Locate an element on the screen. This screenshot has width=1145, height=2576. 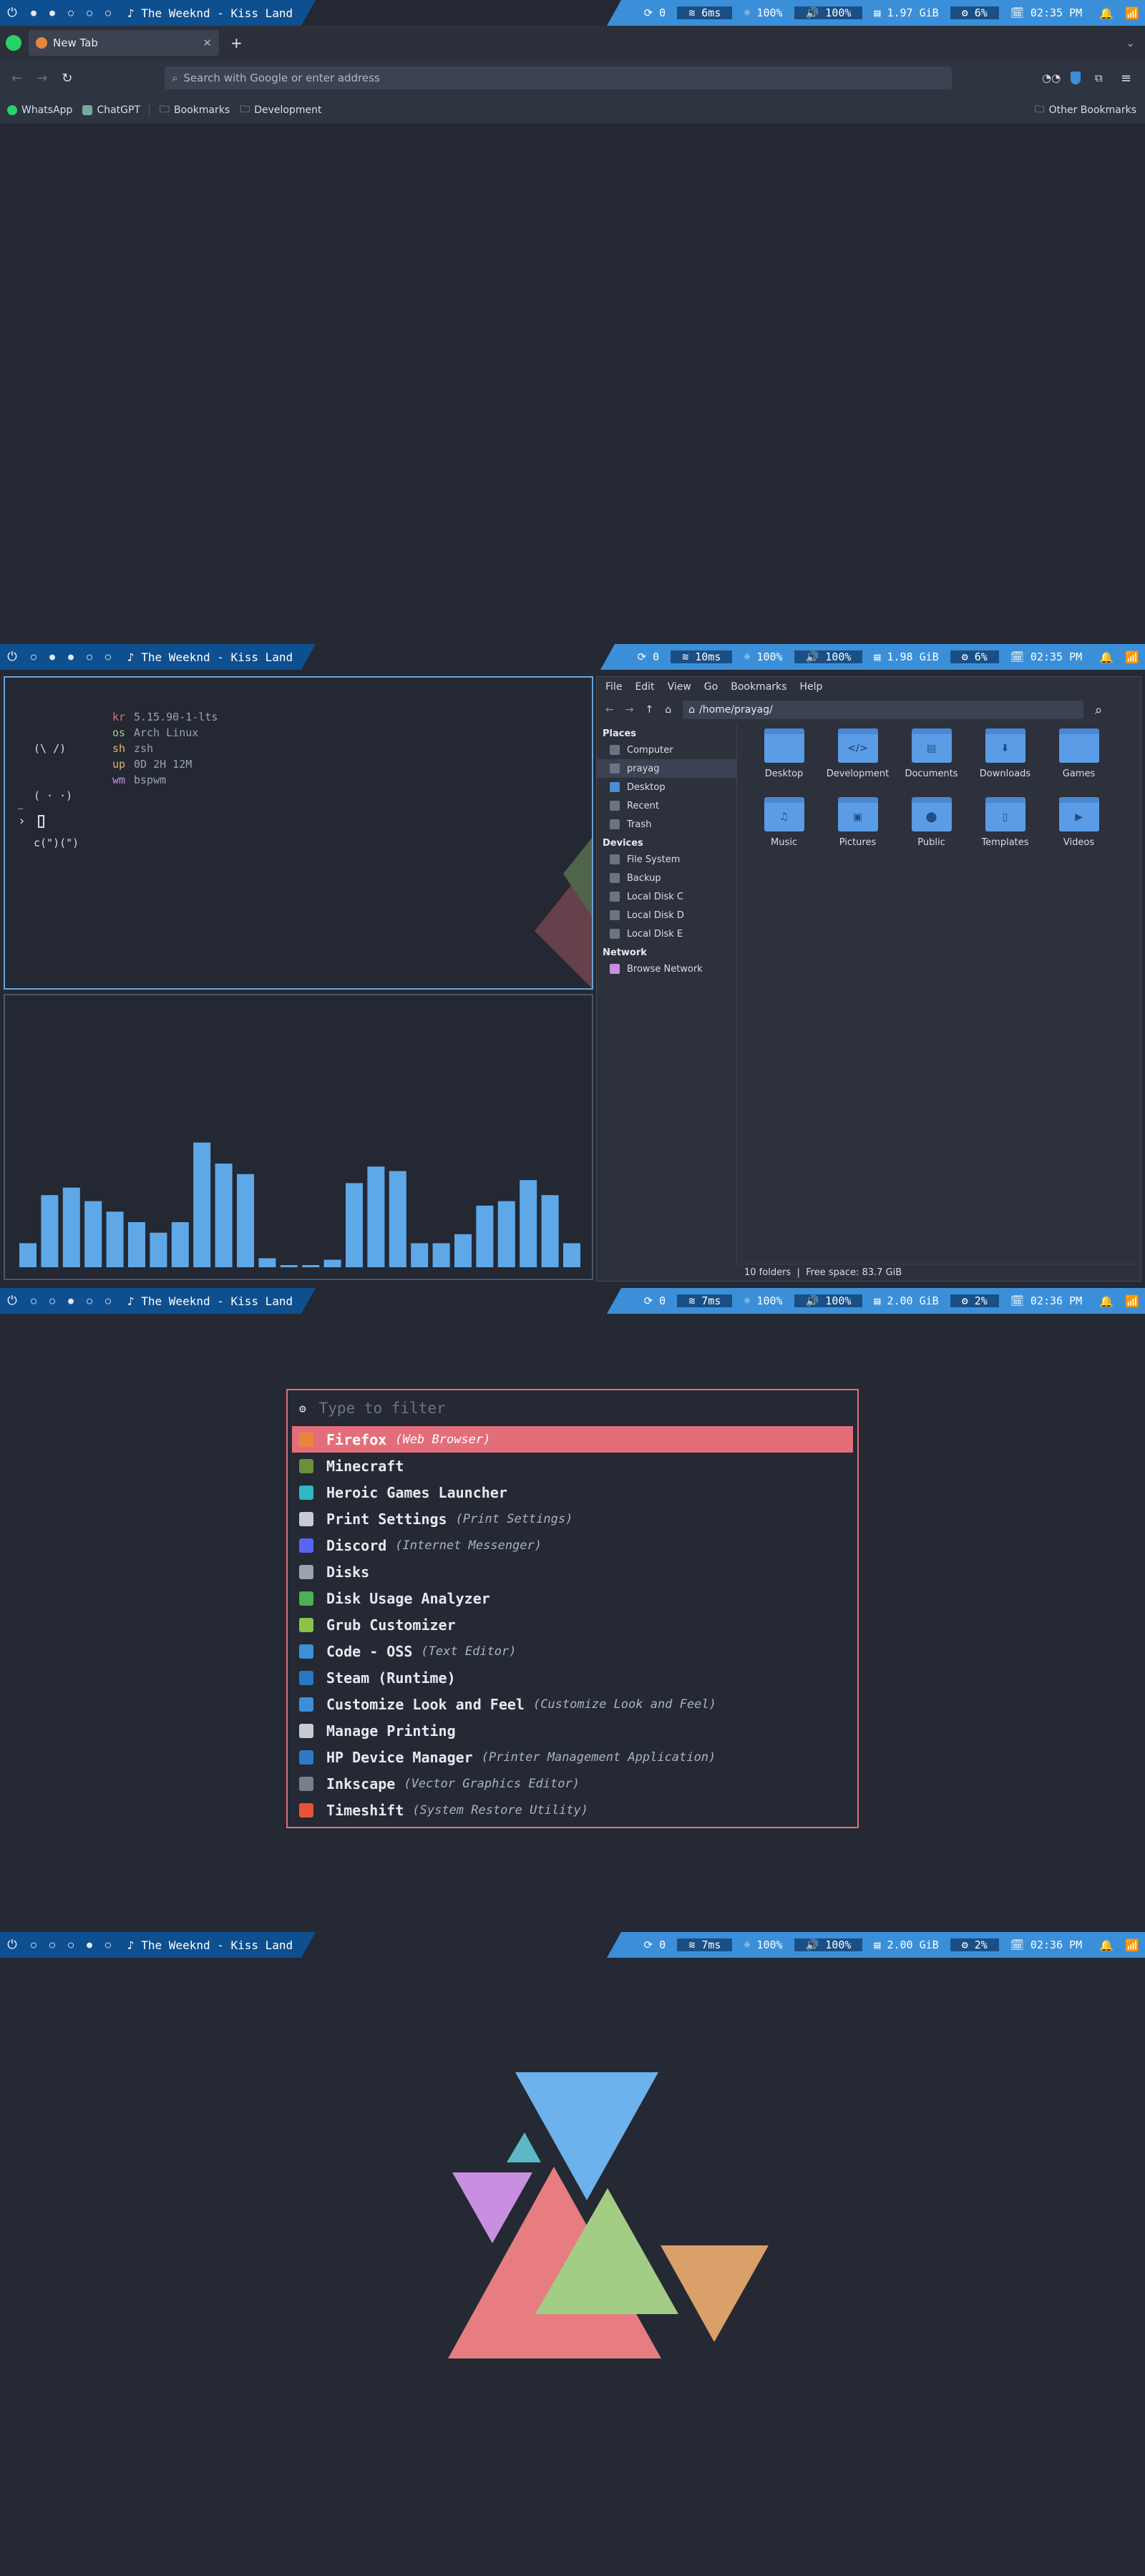
launcher-item: Timeshift (System Restore Utility) is located at coordinates (572, 1810).